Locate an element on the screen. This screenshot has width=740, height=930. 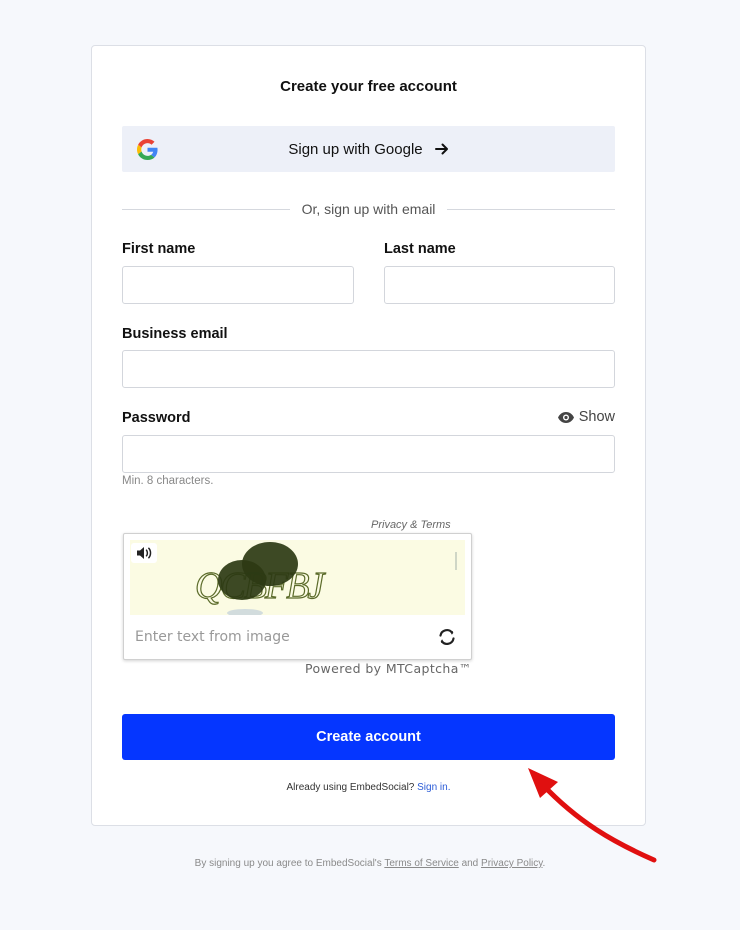
password-label: Password is located at coordinates (156, 418).